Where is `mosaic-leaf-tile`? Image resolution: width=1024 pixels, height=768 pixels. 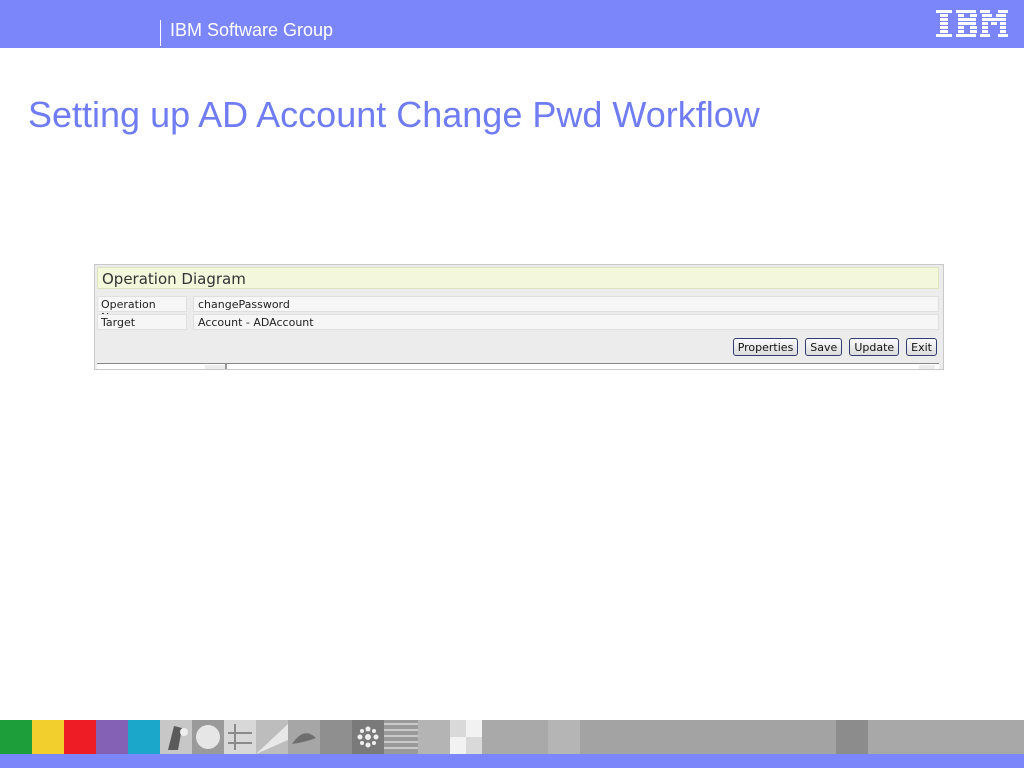
mosaic-leaf-tile is located at coordinates (272, 737).